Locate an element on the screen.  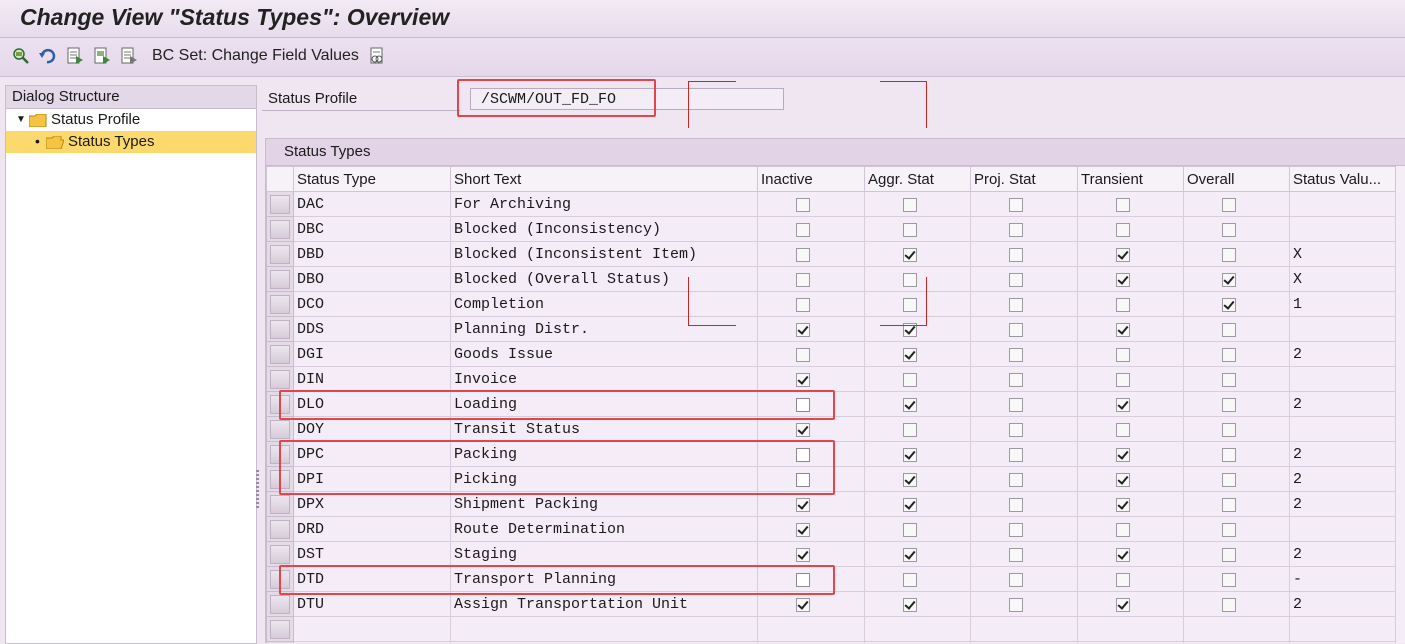
table-row: DAC For Archiving is located at coordinates (831, 204).